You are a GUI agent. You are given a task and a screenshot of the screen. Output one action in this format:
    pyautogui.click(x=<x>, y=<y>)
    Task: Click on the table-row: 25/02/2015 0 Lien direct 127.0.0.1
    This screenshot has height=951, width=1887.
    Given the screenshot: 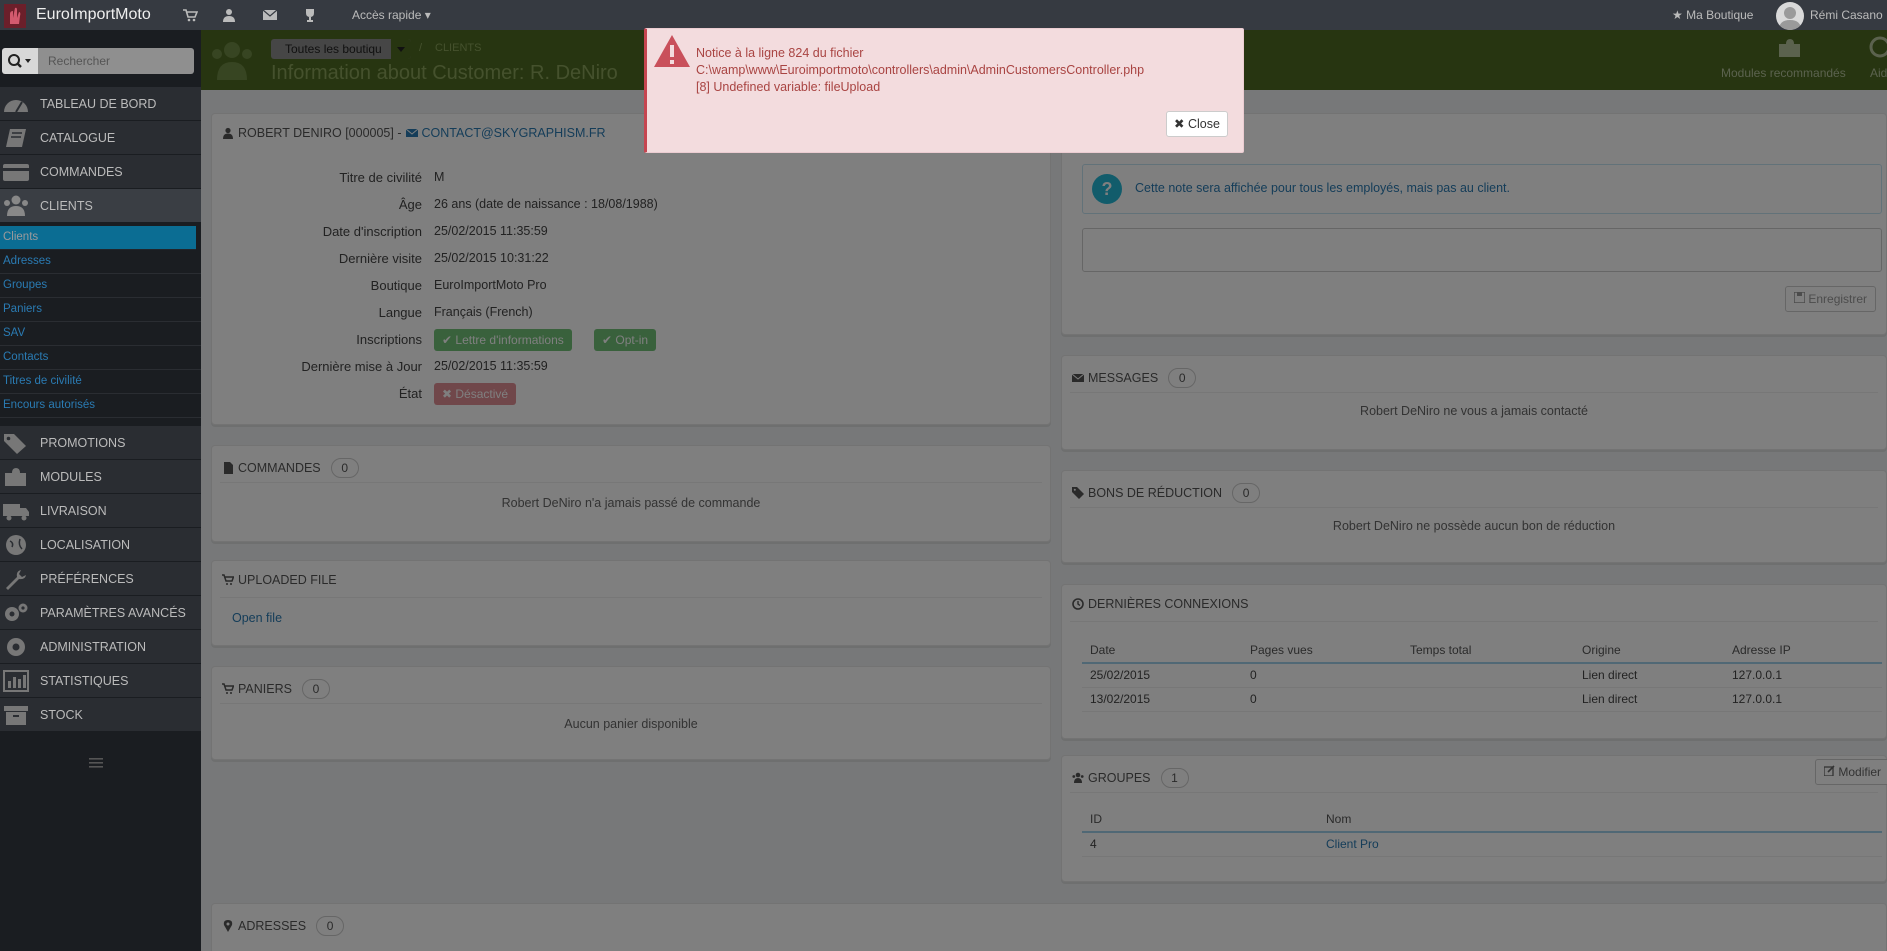 What is the action you would take?
    pyautogui.click(x=1482, y=675)
    